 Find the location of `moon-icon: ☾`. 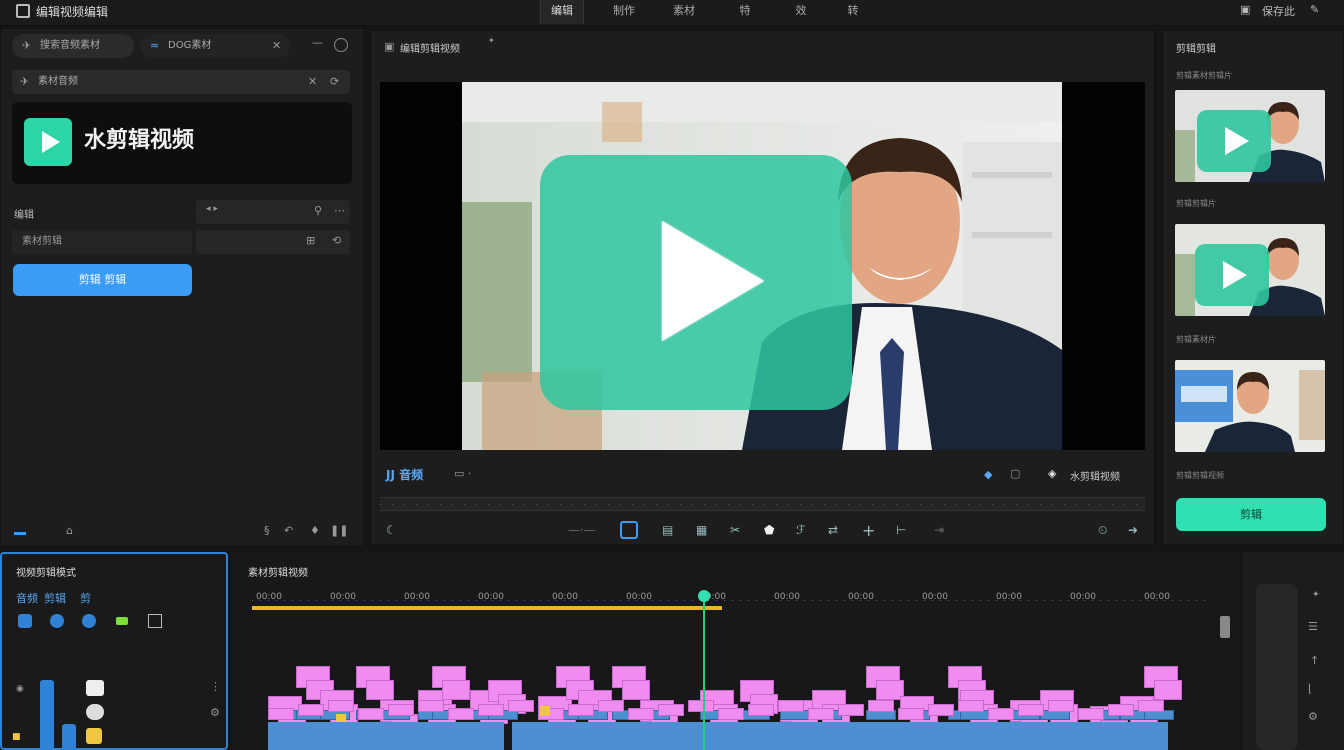

moon-icon: ☾ is located at coordinates (391, 530).